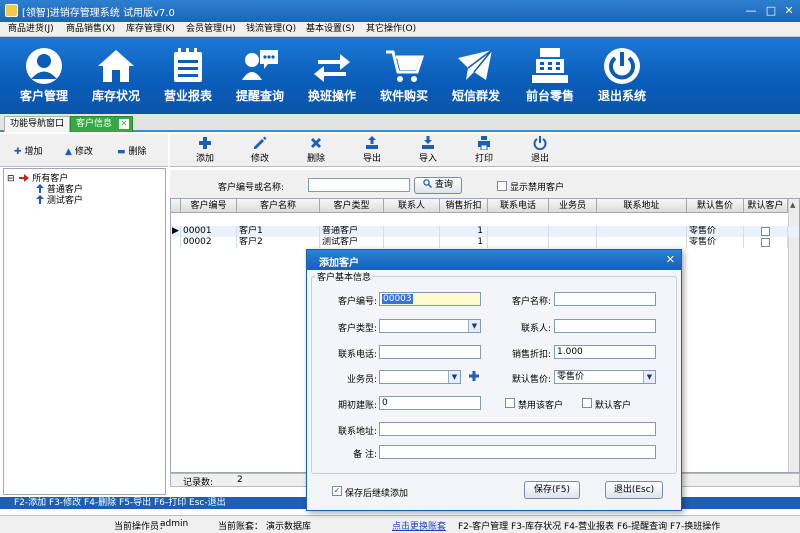 The image size is (800, 533). I want to click on add-salesman-icon, so click(474, 376).